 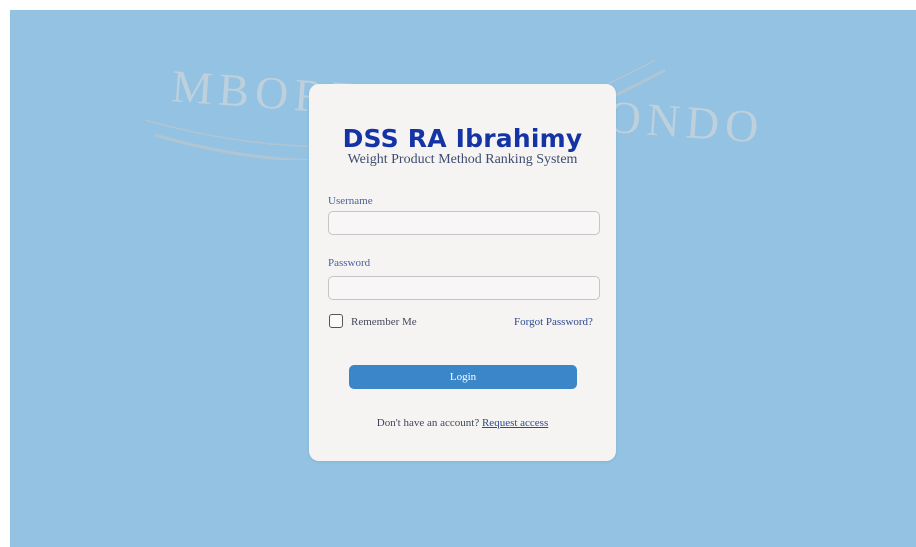 I want to click on login-button: Login, so click(x=463, y=377).